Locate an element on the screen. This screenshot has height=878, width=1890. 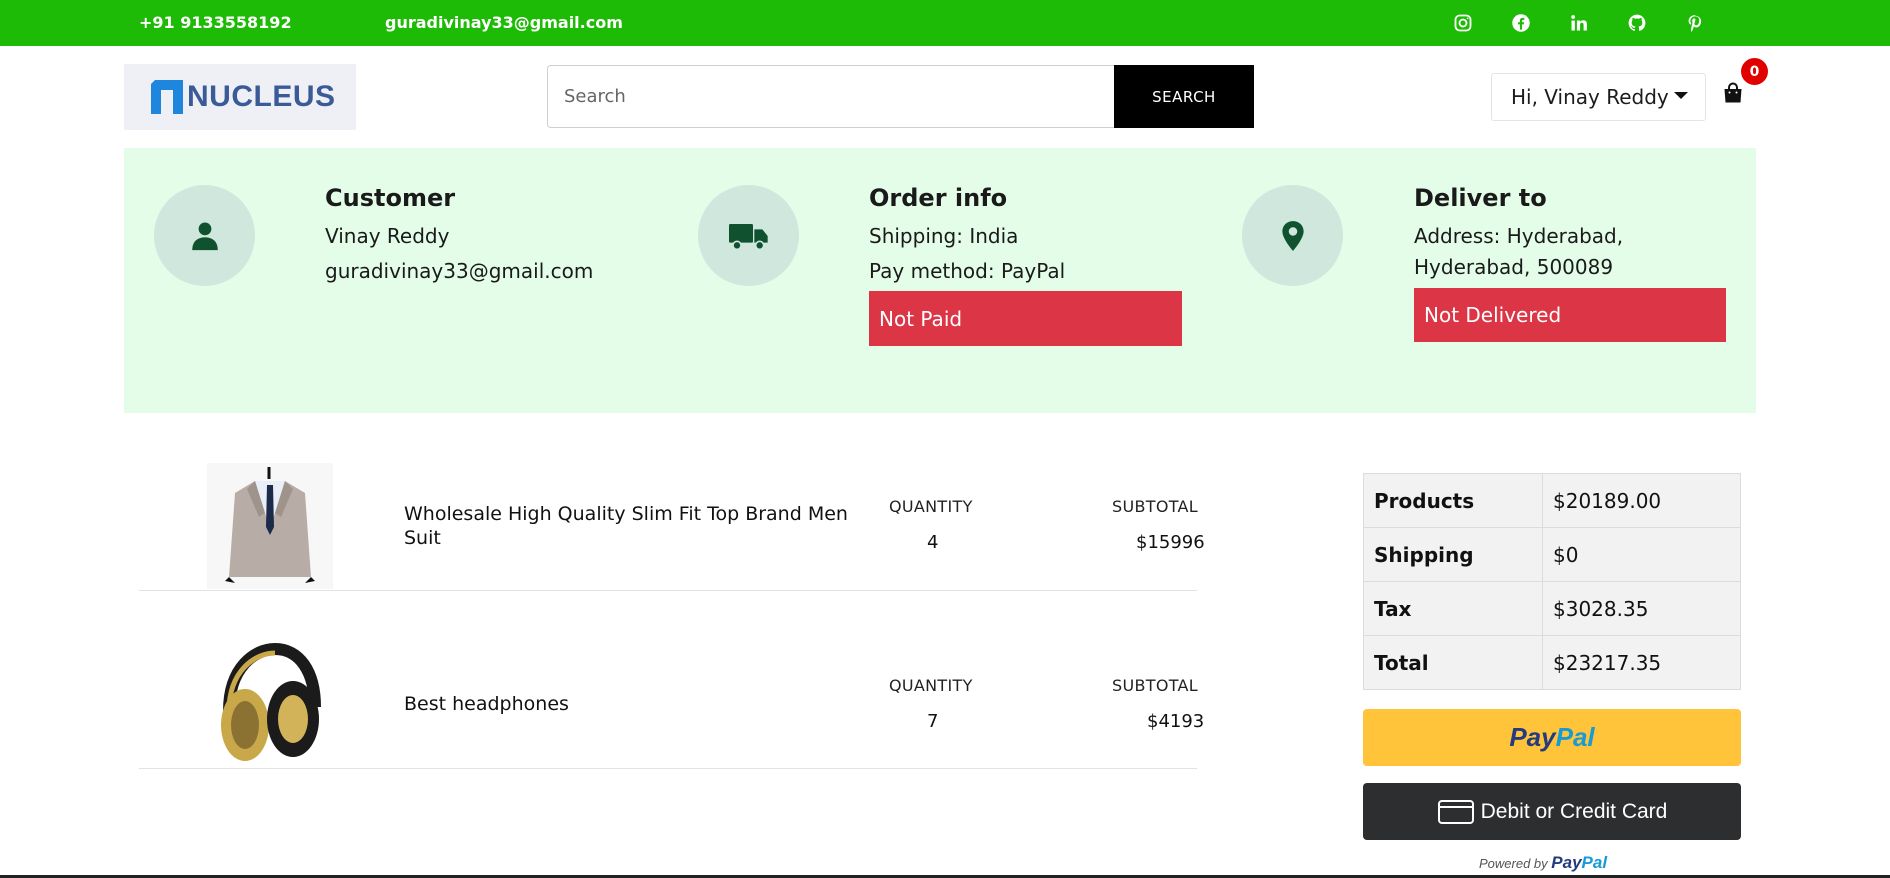
credit-card-icon is located at coordinates (1455, 811).